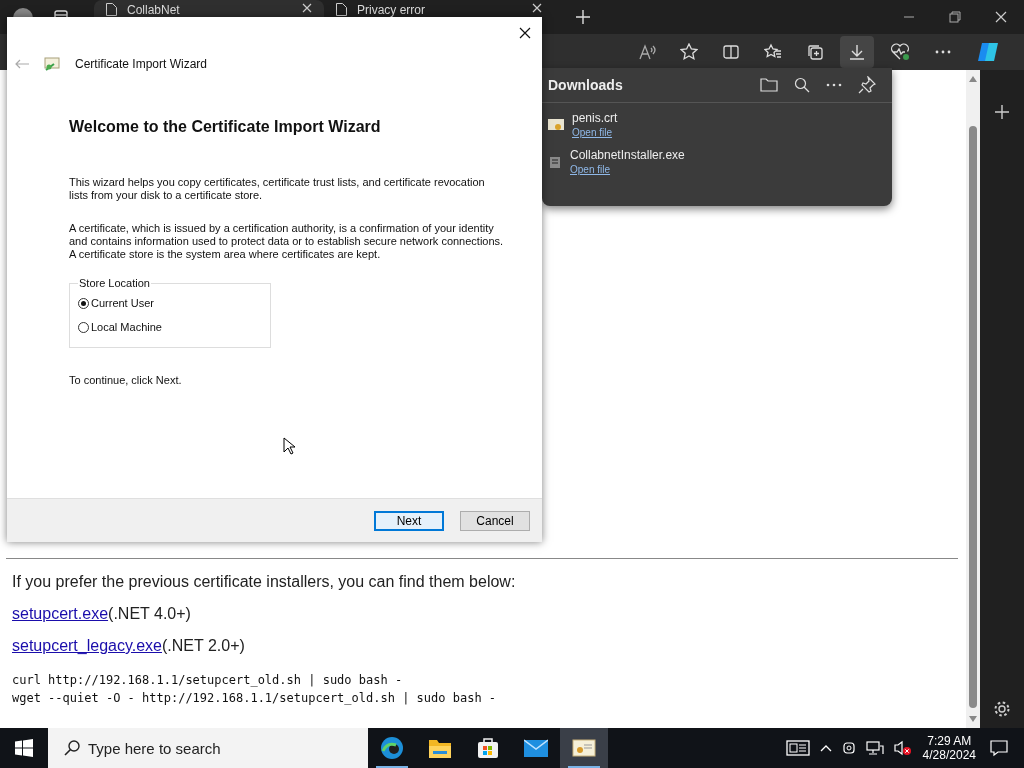 The height and width of the screenshot is (768, 1024). Describe the element at coordinates (286, 241) in the screenshot. I see `paragraph: A certificate, which is issued by a certification authority, is a confirmation of your identity and contains information used to protect data or to establish secure network connections. A certificate store is the system area where certificates are kept.` at that location.